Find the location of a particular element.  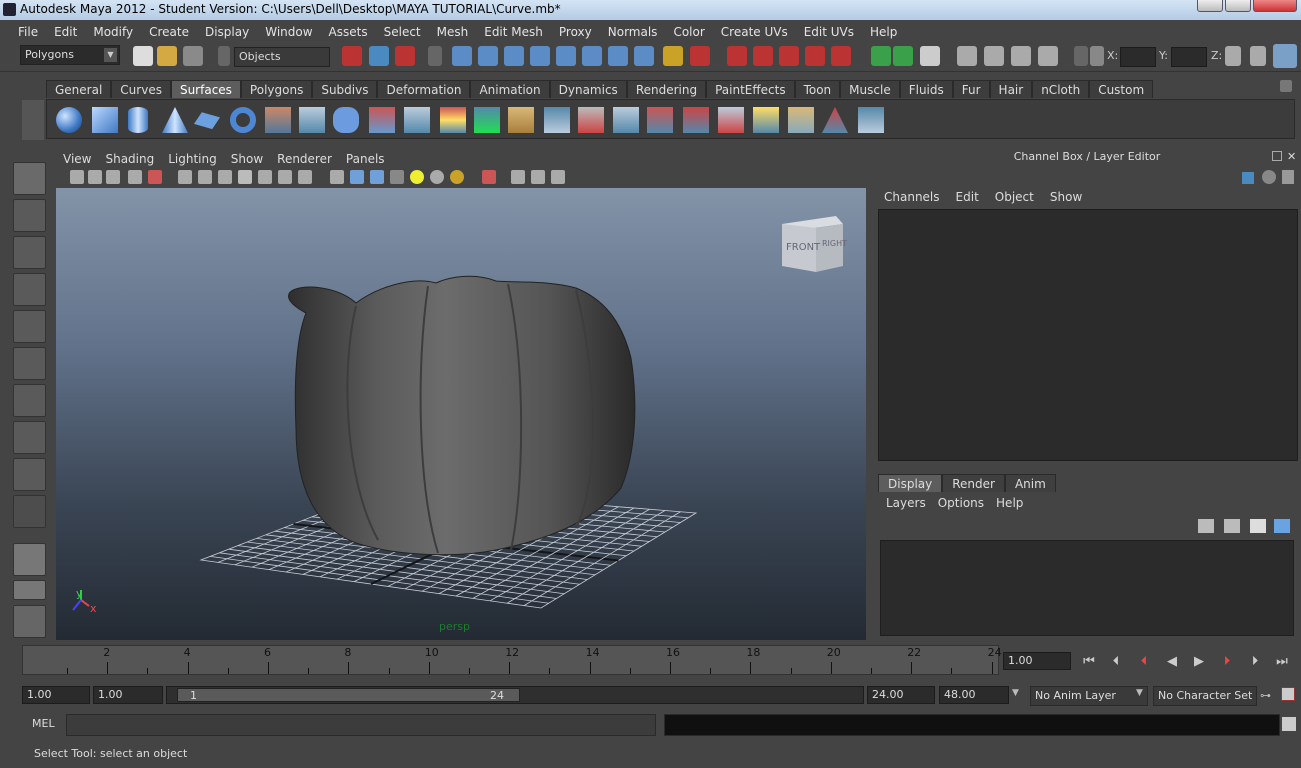

detach-surfaces-icon is located at coordinates (696, 120).